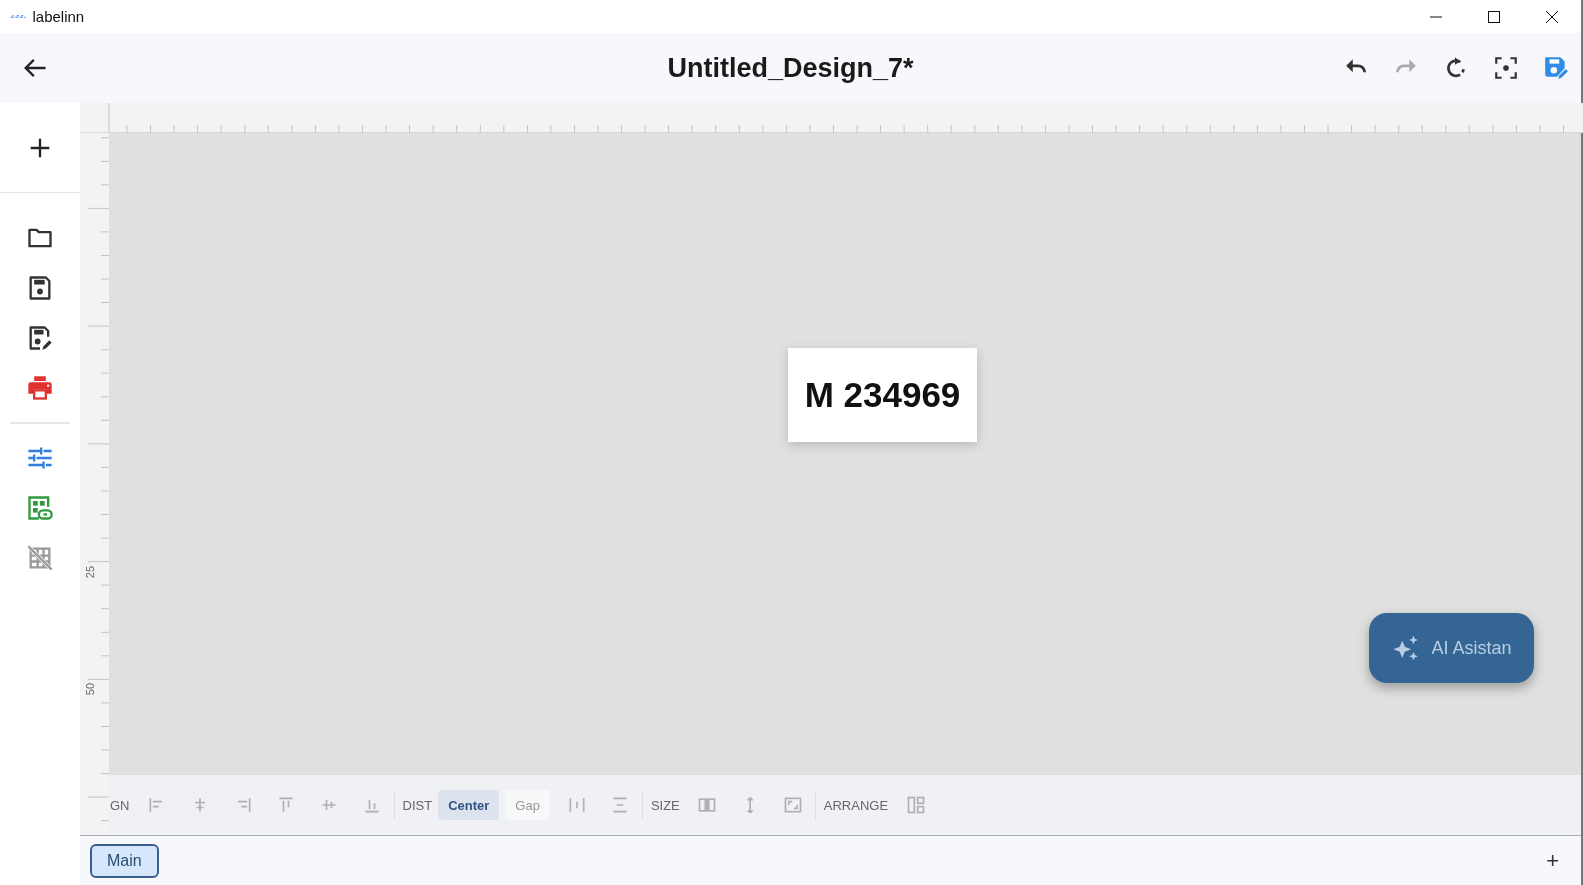 The image size is (1583, 885). I want to click on window-title: labelinn, so click(59, 16).